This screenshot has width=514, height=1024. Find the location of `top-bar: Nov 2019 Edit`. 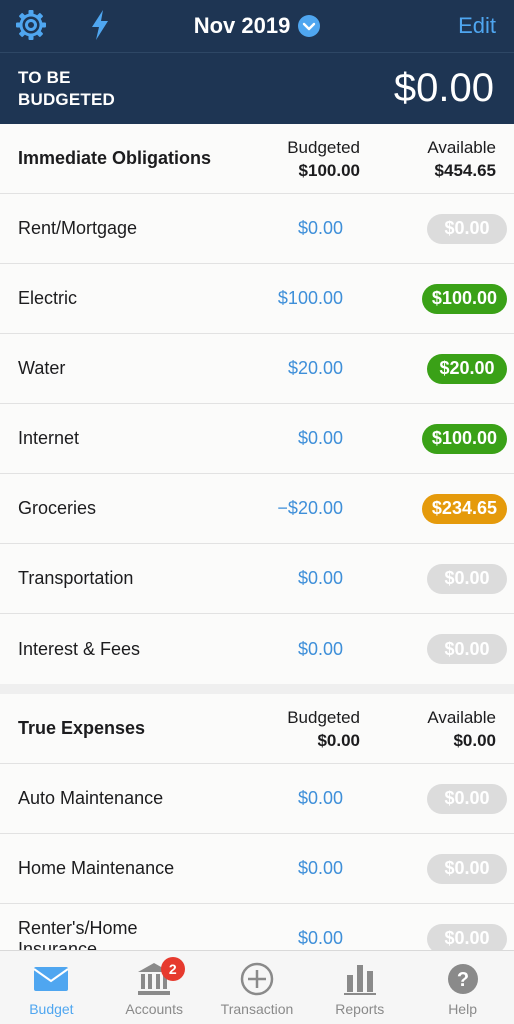

top-bar: Nov 2019 Edit is located at coordinates (257, 26).